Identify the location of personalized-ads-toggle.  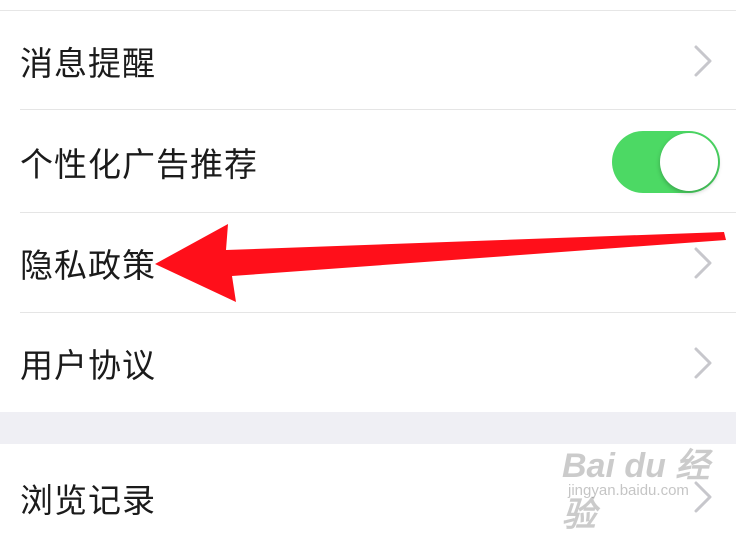
(666, 161).